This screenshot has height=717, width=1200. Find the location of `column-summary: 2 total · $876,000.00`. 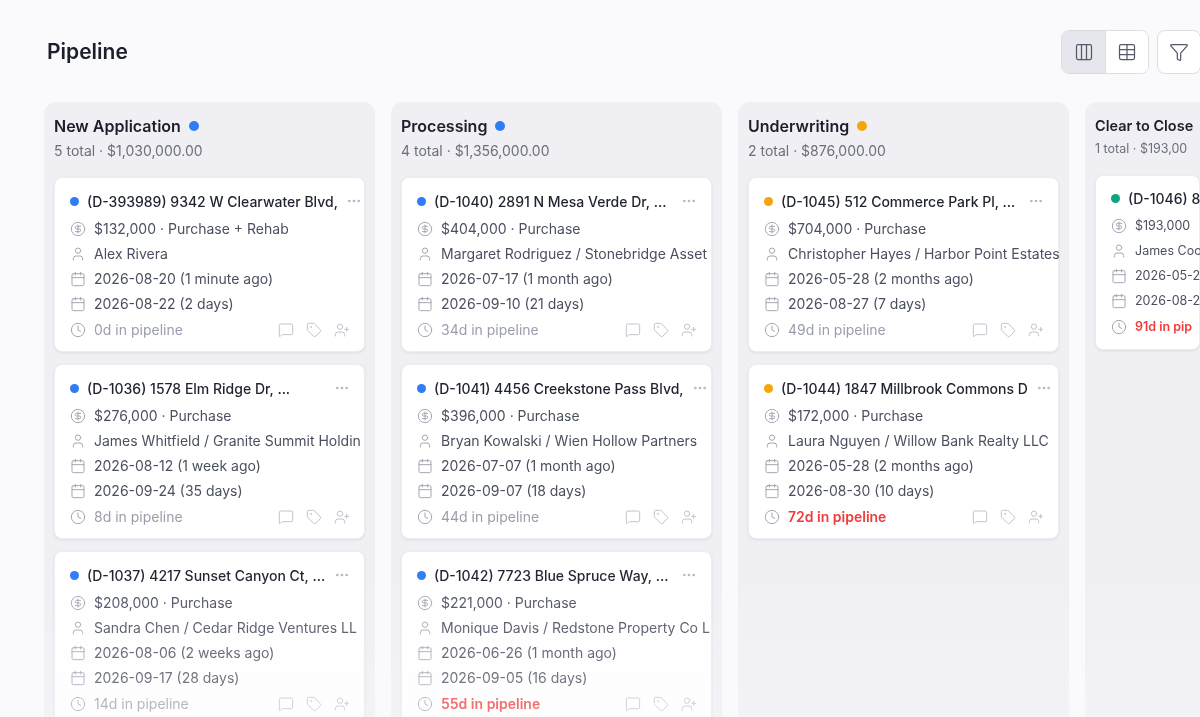

column-summary: 2 total · $876,000.00 is located at coordinates (817, 151).